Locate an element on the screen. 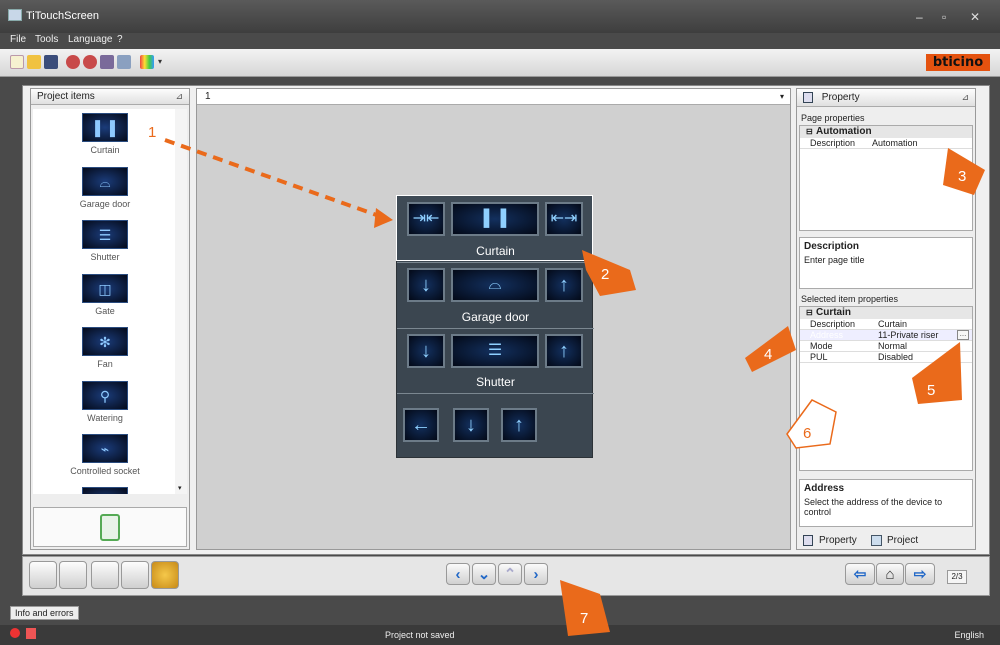 The height and width of the screenshot is (645, 1000). callout-7: 7 is located at coordinates (584, 618).